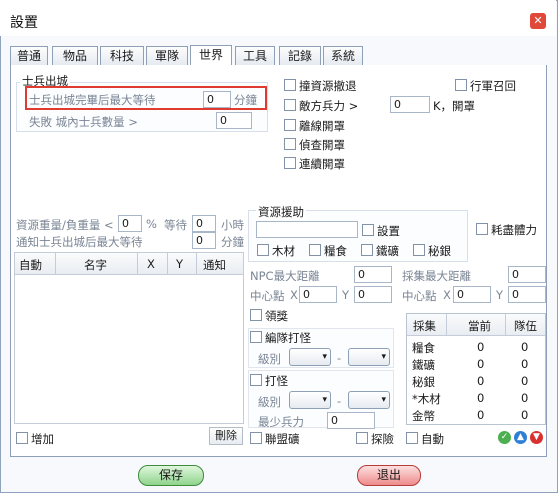  Describe the element at coordinates (373, 294) in the screenshot. I see `npc-y-input: 0` at that location.